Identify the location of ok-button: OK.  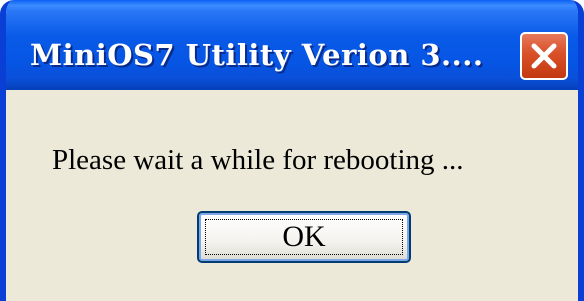
(304, 237).